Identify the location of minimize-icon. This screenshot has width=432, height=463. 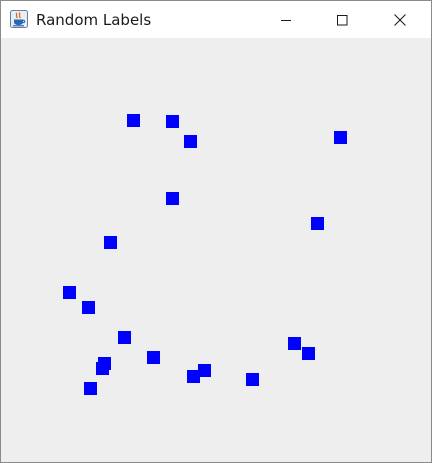
(286, 20).